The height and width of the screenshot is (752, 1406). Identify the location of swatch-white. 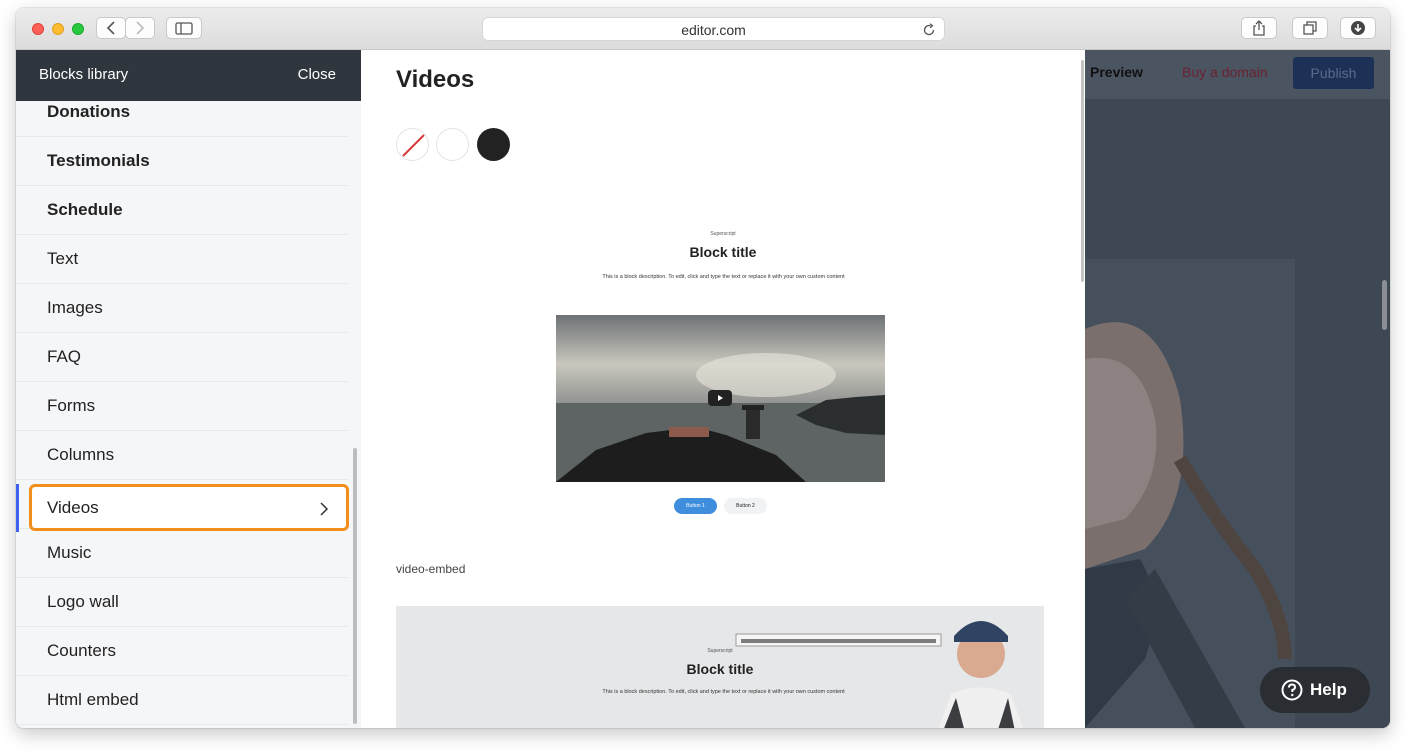
(452, 144).